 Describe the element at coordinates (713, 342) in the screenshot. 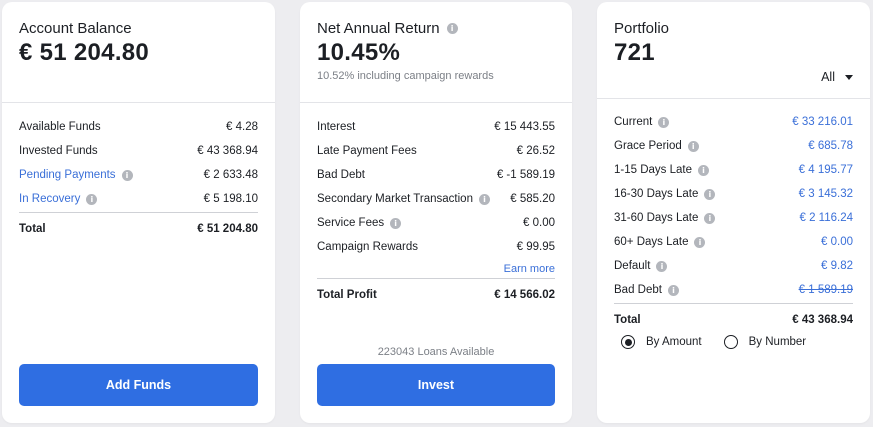

I see `portfolio-view-toggle: By Amount By Number` at that location.